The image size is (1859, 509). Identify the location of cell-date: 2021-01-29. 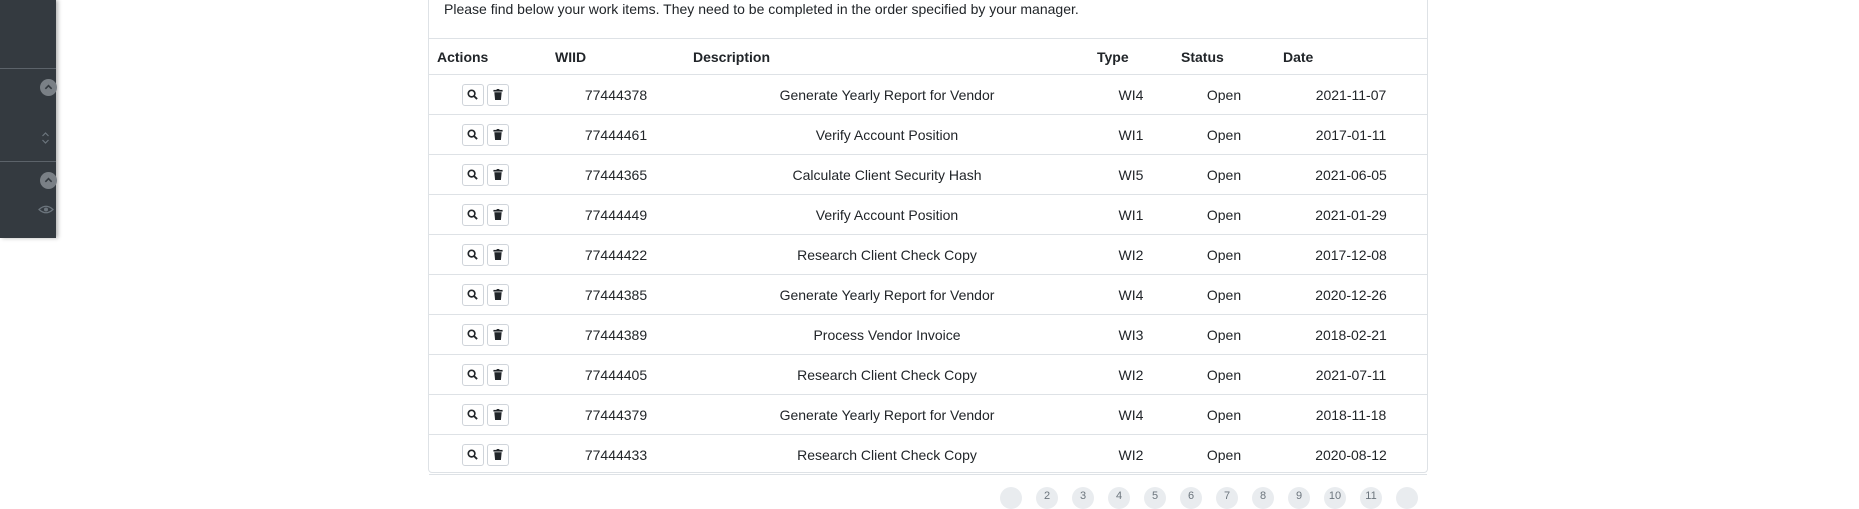
(1351, 214).